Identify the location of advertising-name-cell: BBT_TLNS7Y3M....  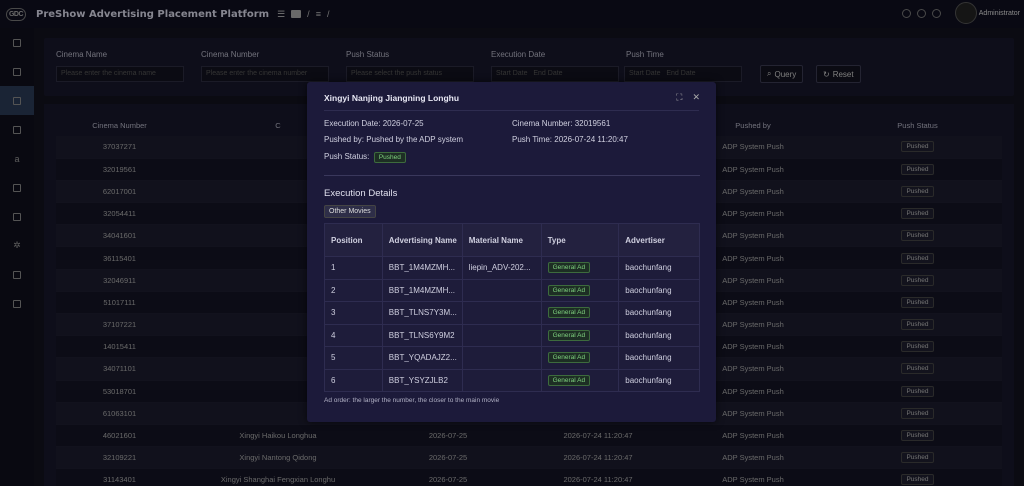
(422, 313).